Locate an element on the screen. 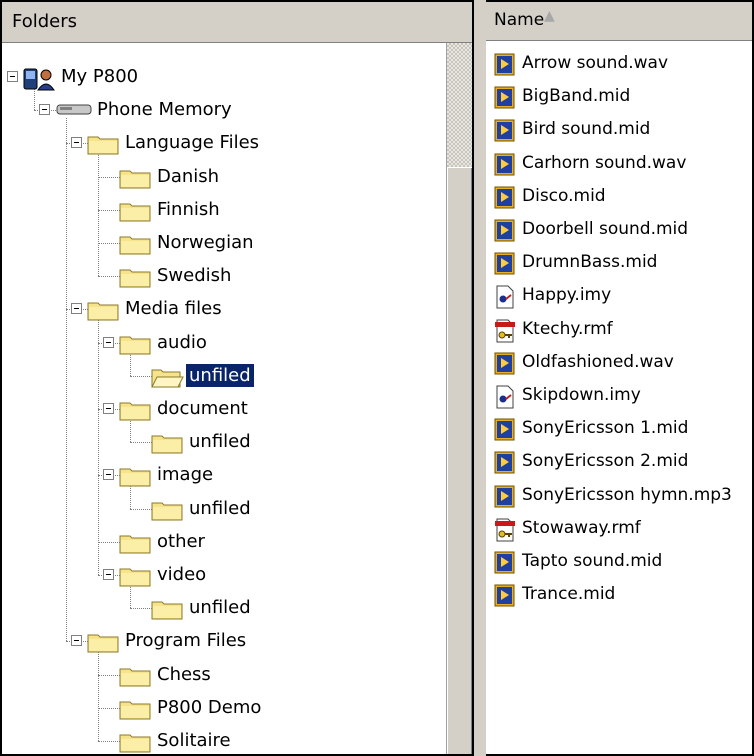 The width and height of the screenshot is (754, 756). tree-node-label: Program Files is located at coordinates (186, 641).